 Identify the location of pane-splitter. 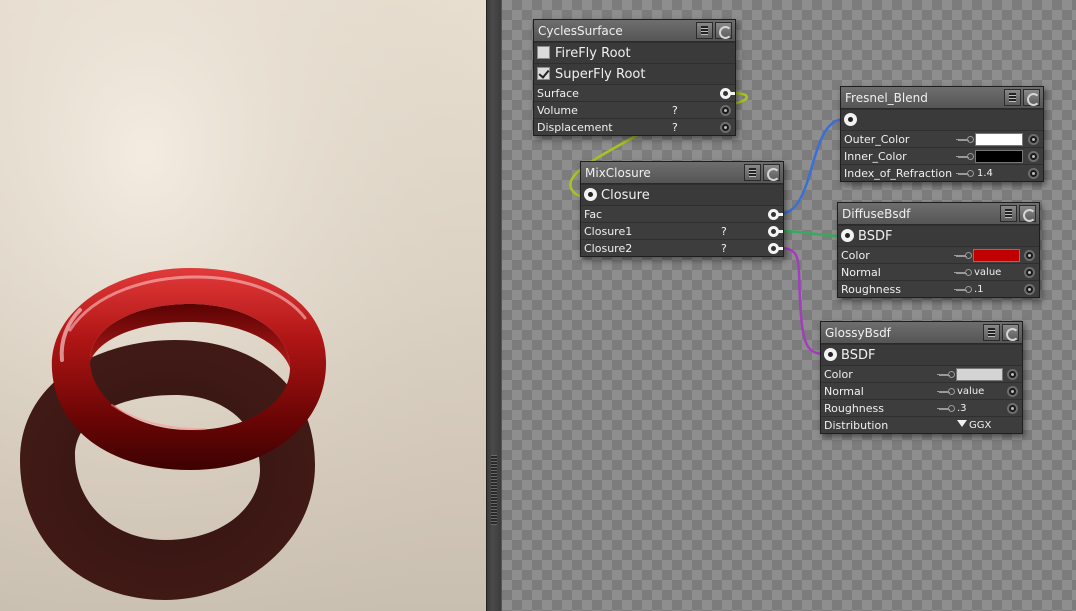
(494, 305).